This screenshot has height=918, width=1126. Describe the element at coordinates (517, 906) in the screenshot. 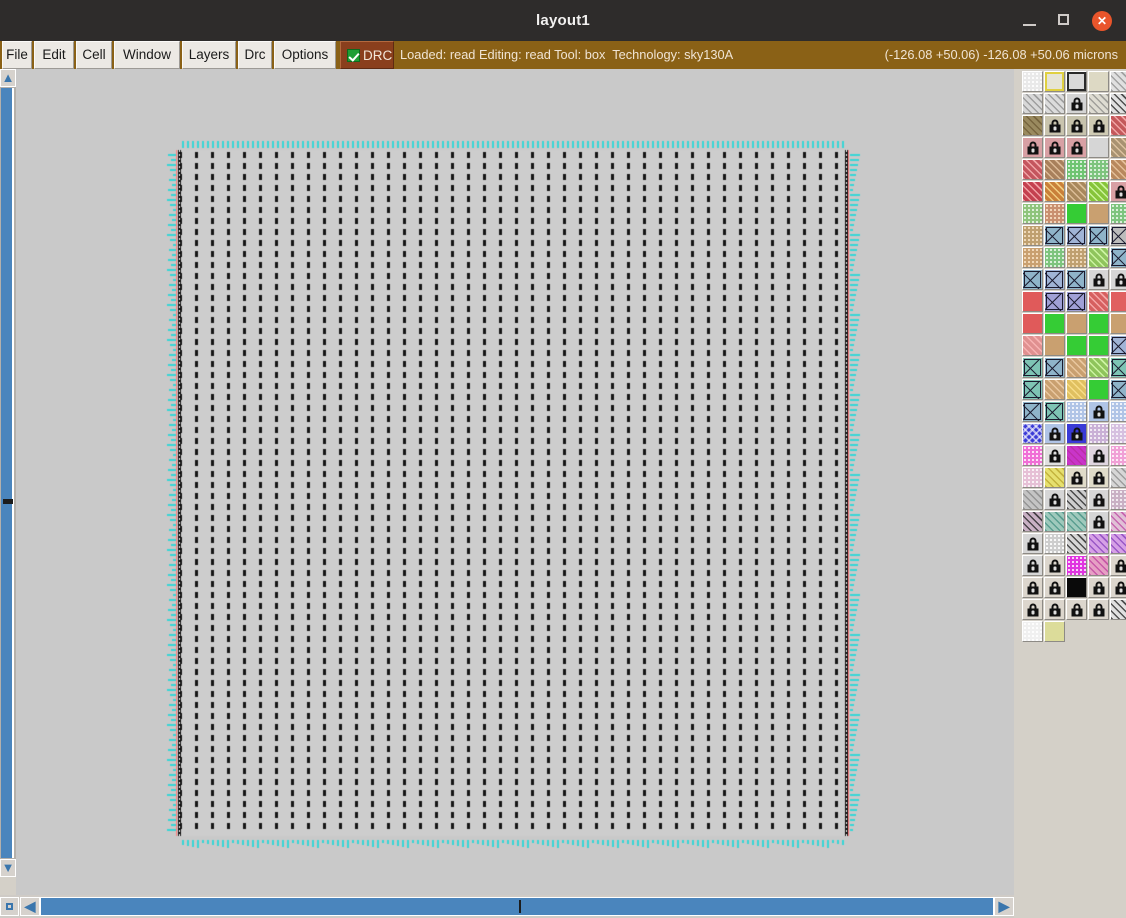

I see `horizontal-scroll-thumb` at that location.